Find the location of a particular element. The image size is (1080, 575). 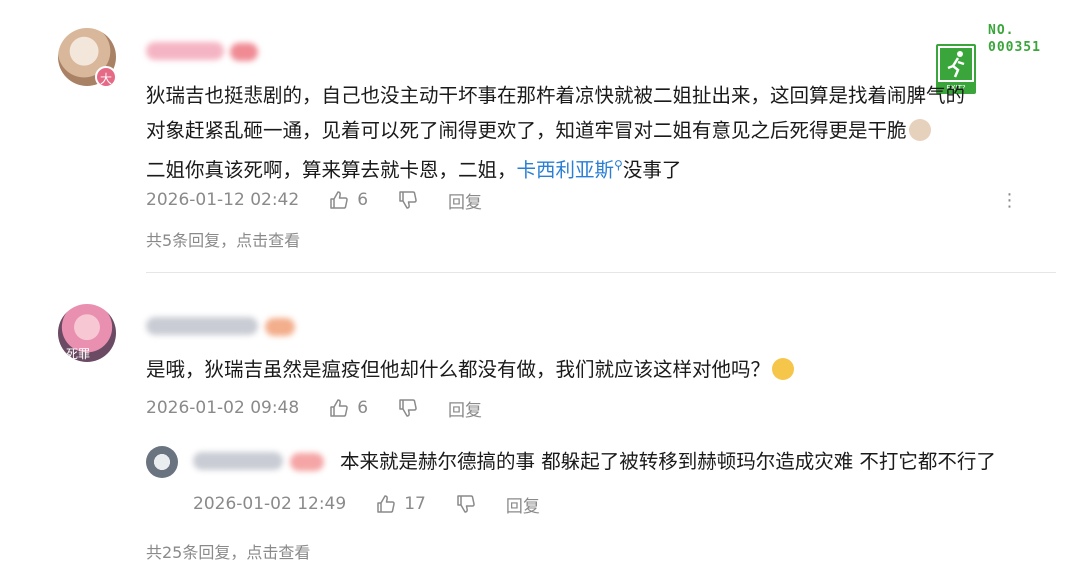

comment-meta: 2026-01-12 02:42 6 回复 is located at coordinates (314, 200).